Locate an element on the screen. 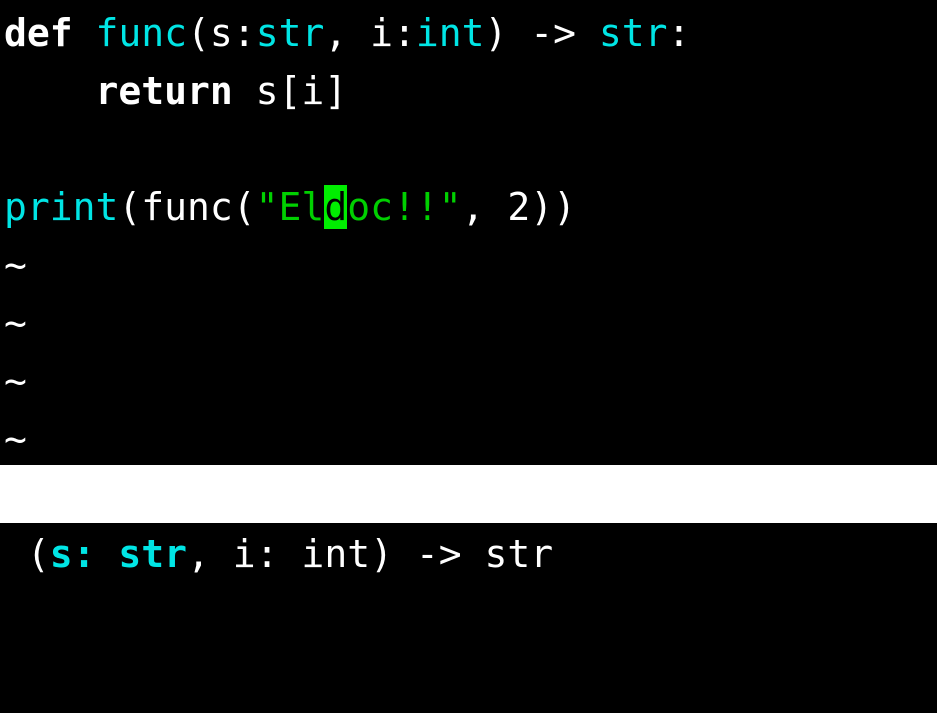 This screenshot has height=713, width=937. return-expr: s[i] is located at coordinates (290, 91).